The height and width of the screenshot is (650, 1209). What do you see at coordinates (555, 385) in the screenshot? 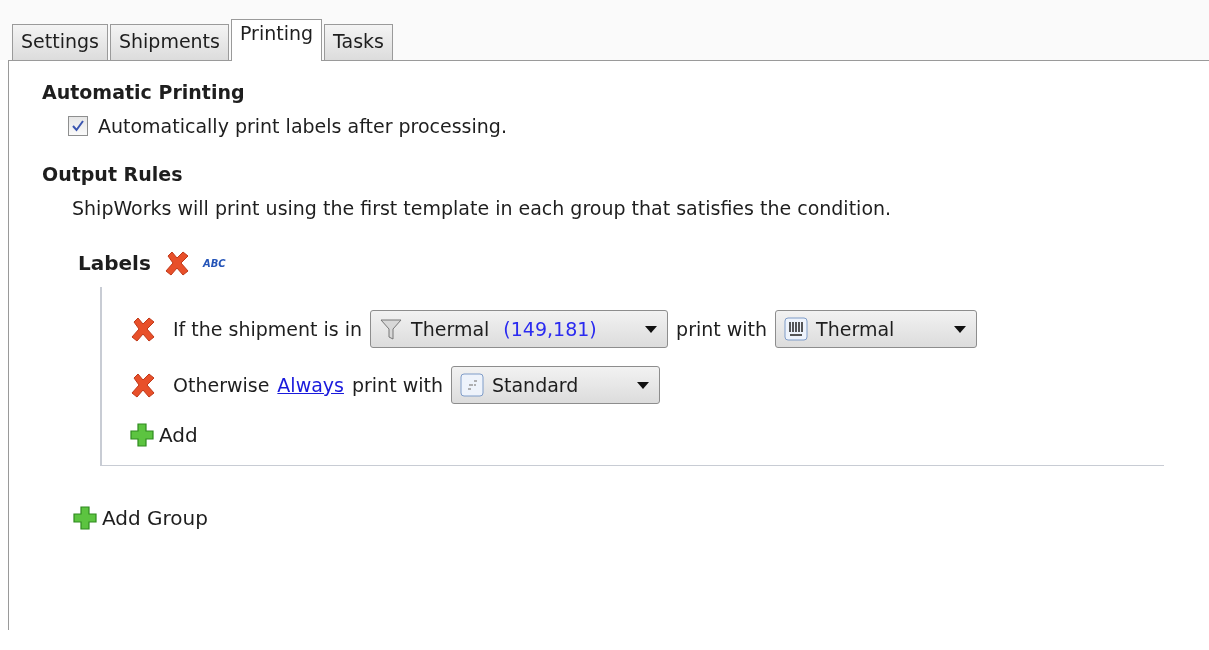
I see `template-dropdown: Standard` at bounding box center [555, 385].